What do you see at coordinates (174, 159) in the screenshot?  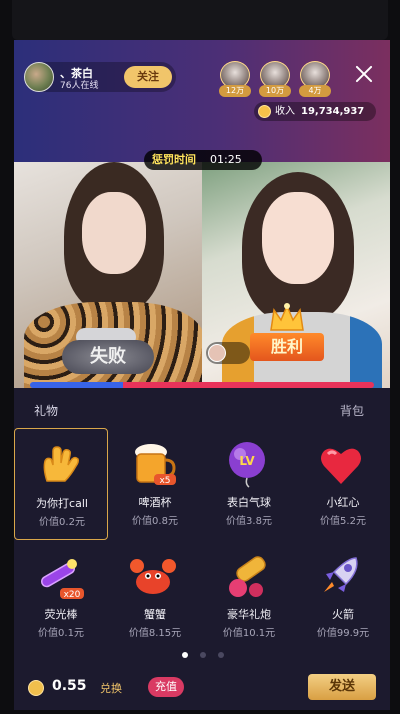 I see `punish-label: 惩罚时间` at bounding box center [174, 159].